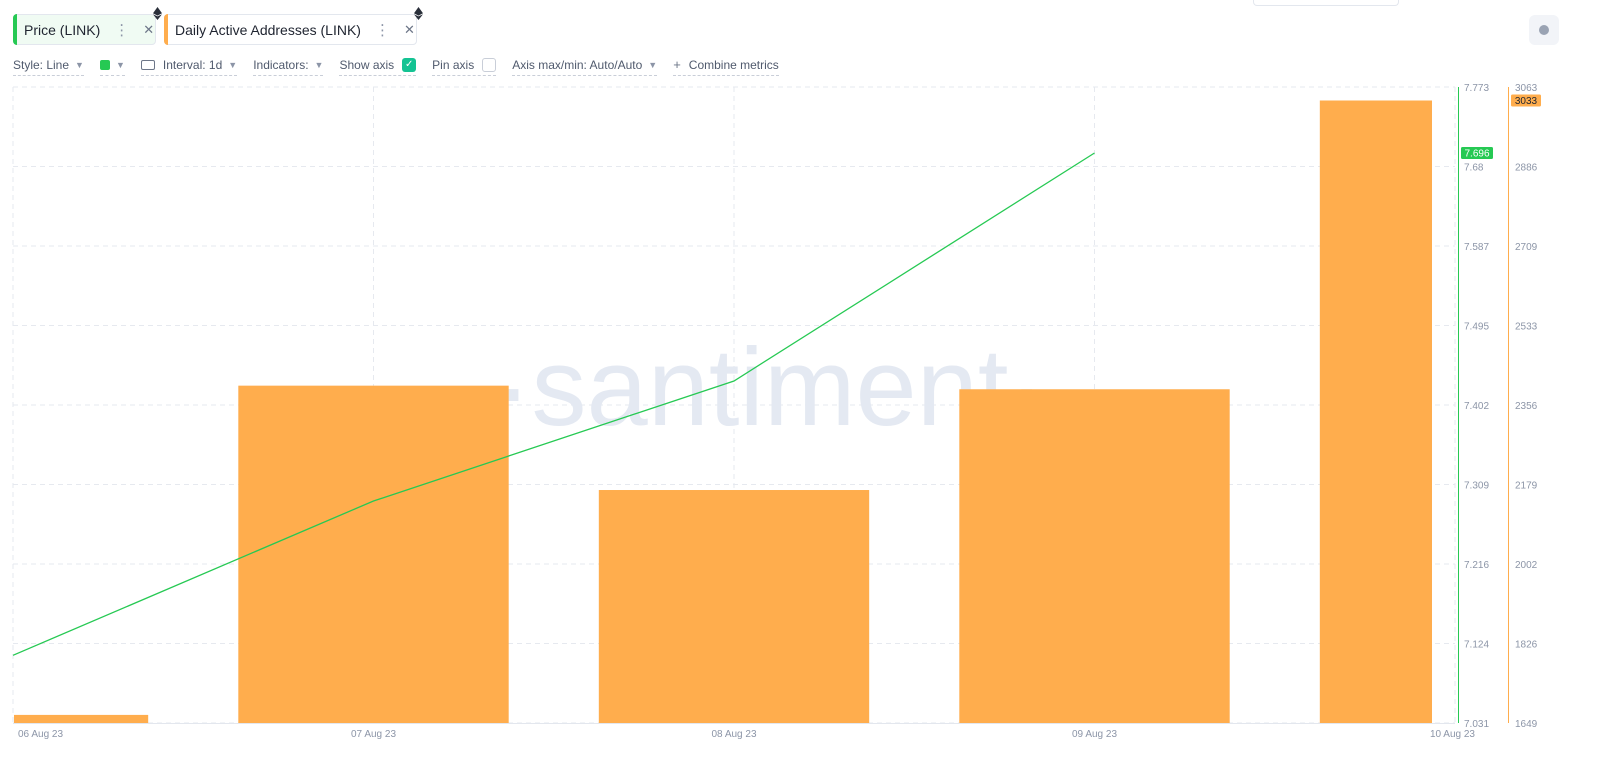 The height and width of the screenshot is (767, 1600). Describe the element at coordinates (1526, 645) in the screenshot. I see `daa-axis-tick-label: 1826` at that location.